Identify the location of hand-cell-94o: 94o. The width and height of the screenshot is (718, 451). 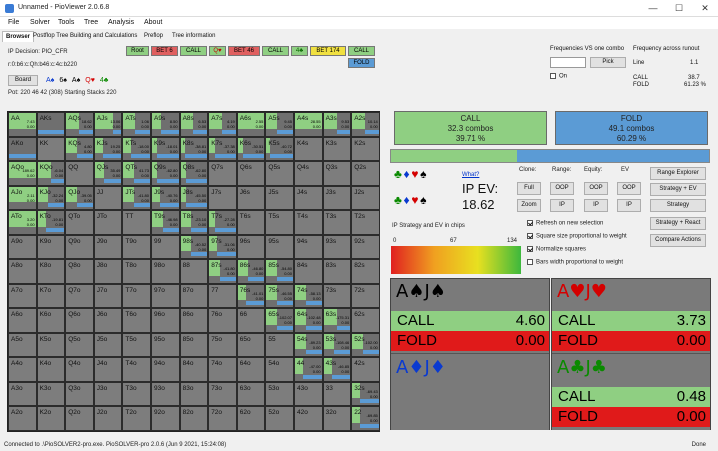
(165, 369).